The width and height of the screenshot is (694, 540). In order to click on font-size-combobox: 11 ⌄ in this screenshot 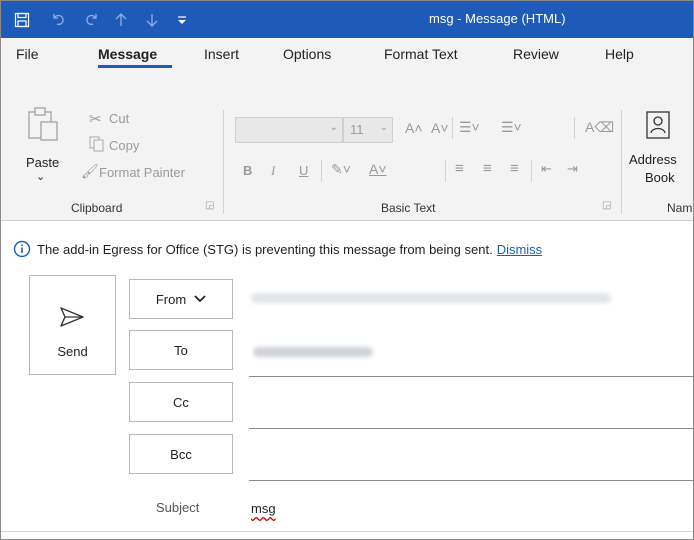, I will do `click(368, 130)`.